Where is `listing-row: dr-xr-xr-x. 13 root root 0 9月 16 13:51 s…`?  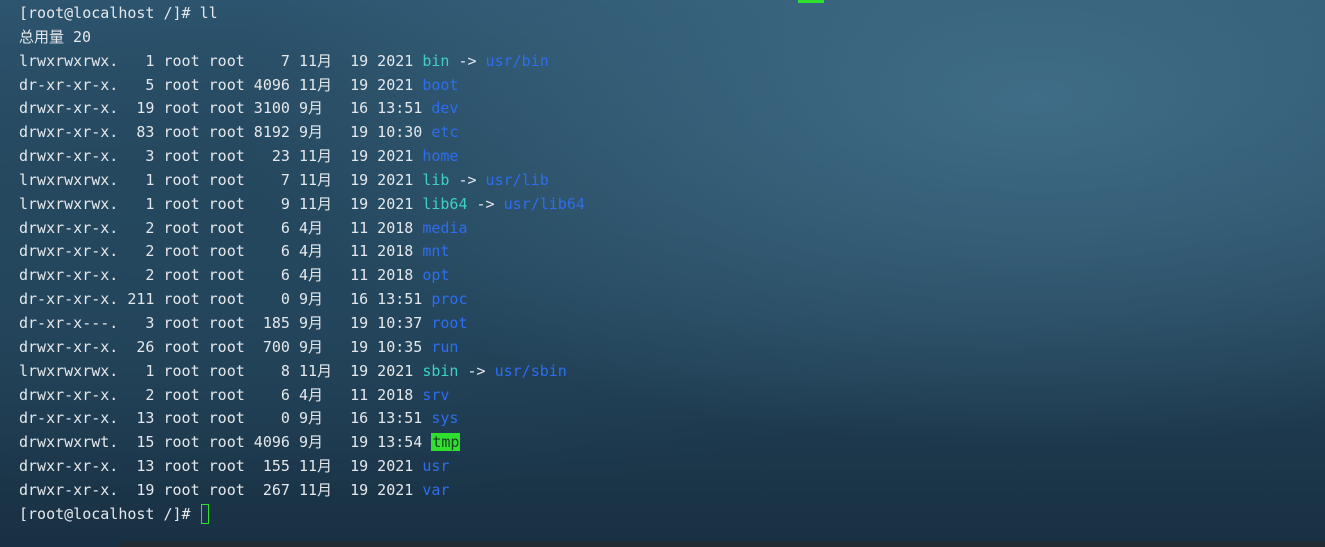
listing-row: dr-xr-xr-x. 13 root root 0 9月 16 13:51 s… is located at coordinates (672, 419).